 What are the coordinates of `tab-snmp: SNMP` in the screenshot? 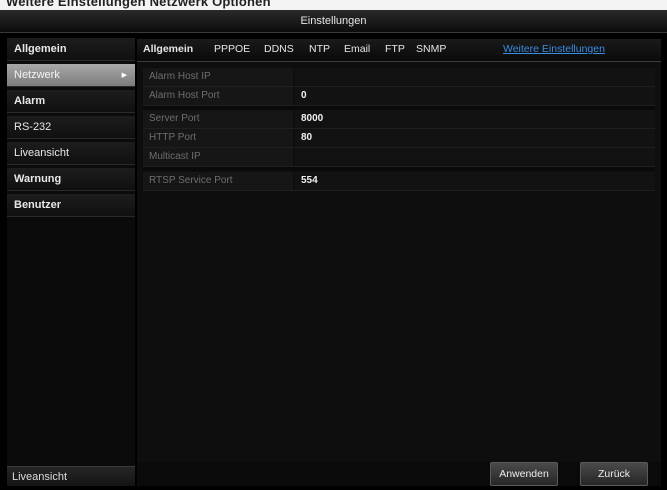 It's located at (431, 50).